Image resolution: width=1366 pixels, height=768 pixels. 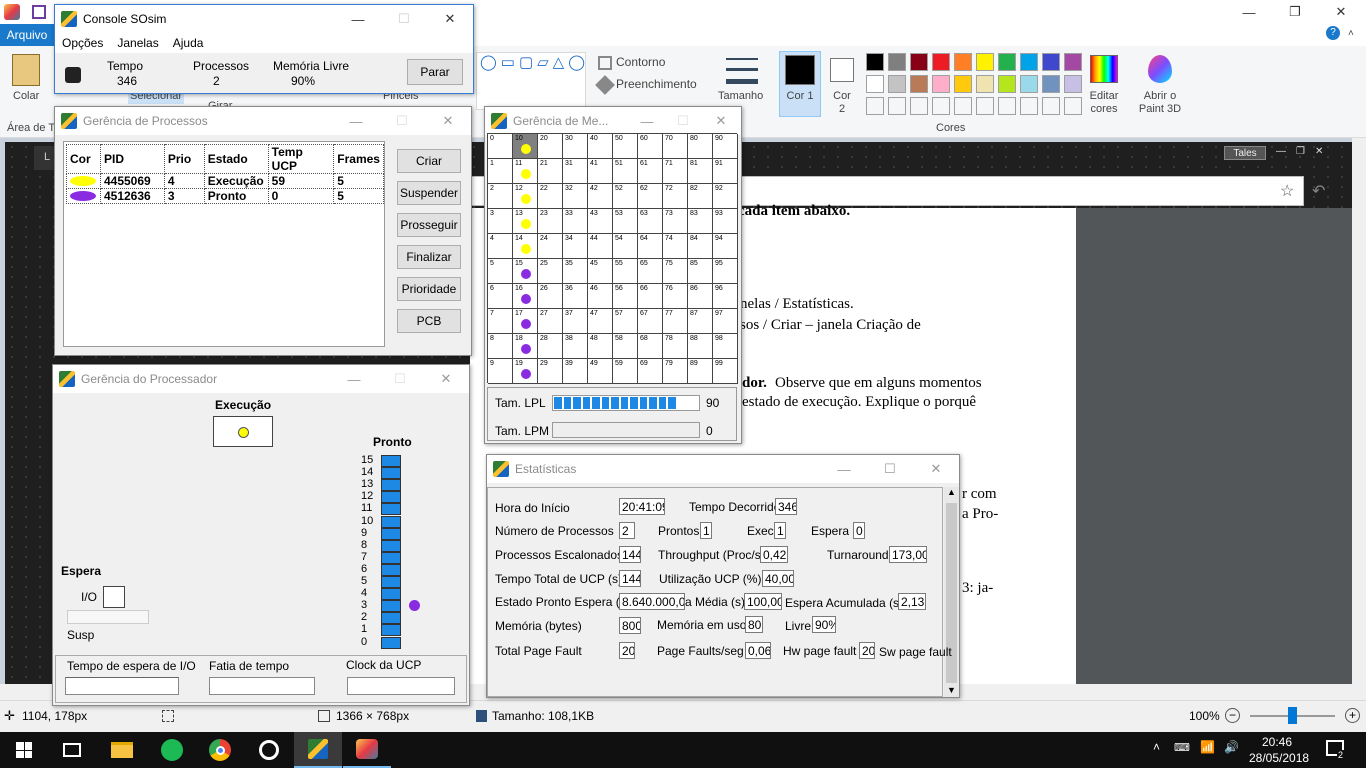 What do you see at coordinates (269, 750) in the screenshot?
I see `app-ring-button` at bounding box center [269, 750].